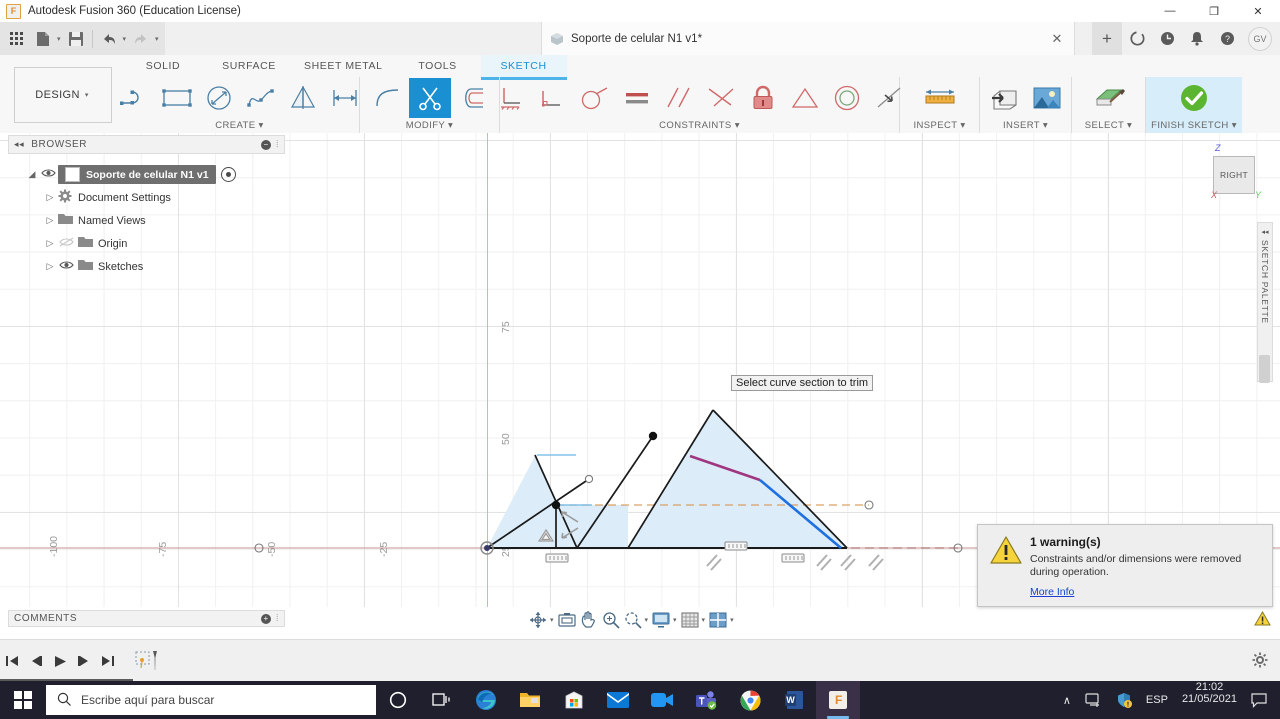  What do you see at coordinates (1259, 700) in the screenshot?
I see `action-center-icon` at bounding box center [1259, 700].